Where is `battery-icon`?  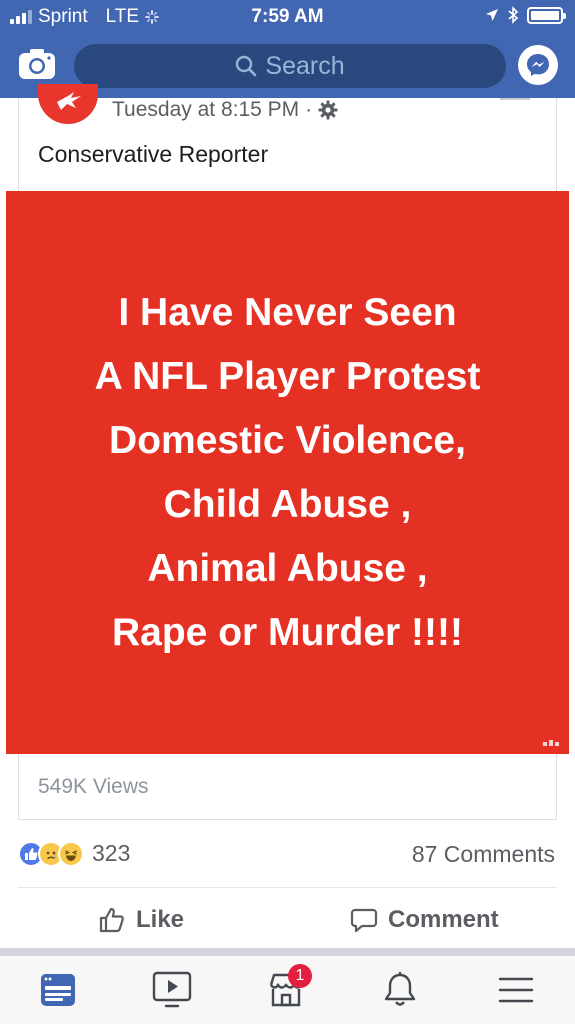
battery-icon is located at coordinates (546, 15).